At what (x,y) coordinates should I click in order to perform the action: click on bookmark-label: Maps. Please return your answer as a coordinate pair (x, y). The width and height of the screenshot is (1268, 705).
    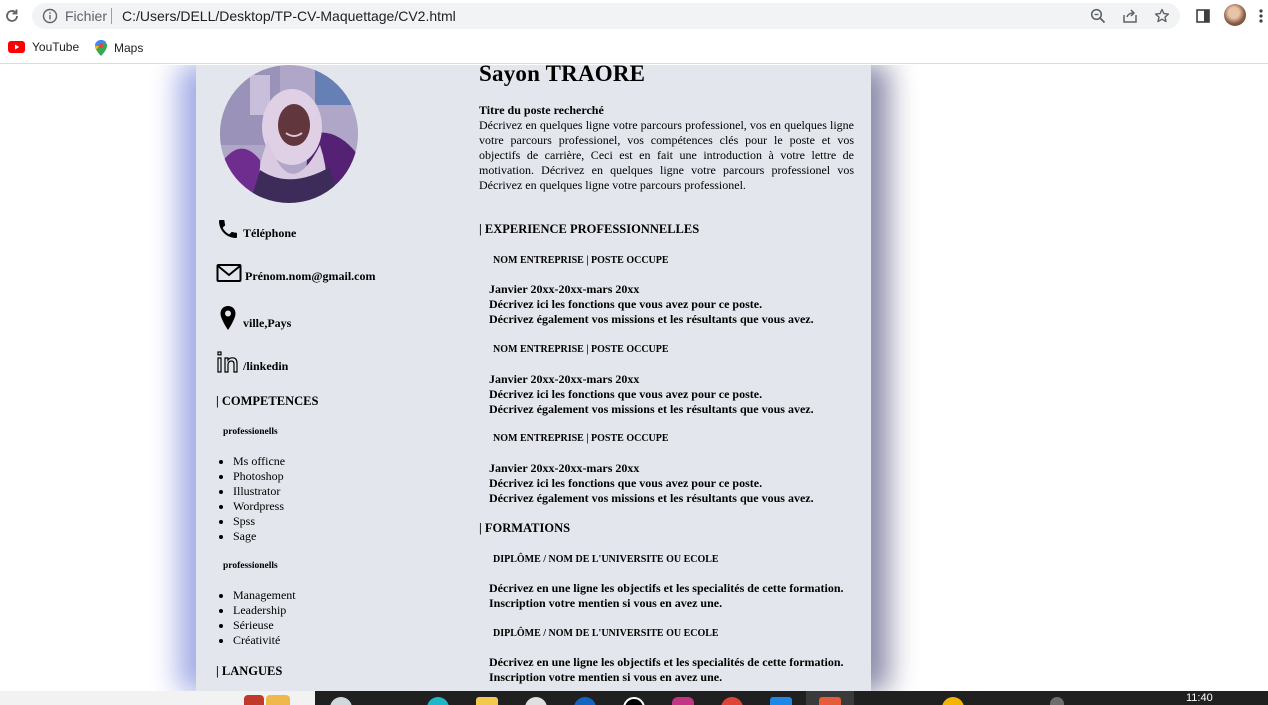
    Looking at the image, I should click on (129, 48).